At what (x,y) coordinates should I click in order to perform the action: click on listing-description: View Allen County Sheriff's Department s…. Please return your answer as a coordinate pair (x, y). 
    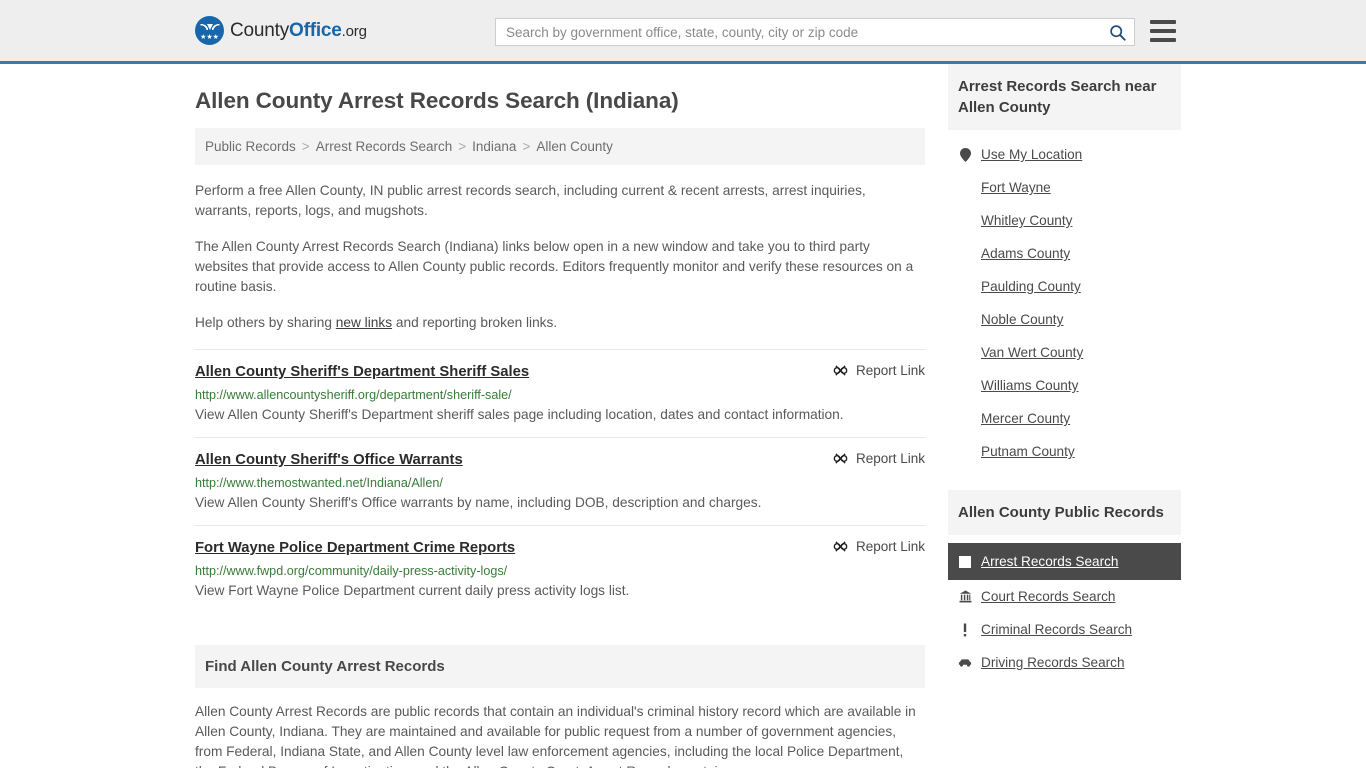
    Looking at the image, I should click on (519, 414).